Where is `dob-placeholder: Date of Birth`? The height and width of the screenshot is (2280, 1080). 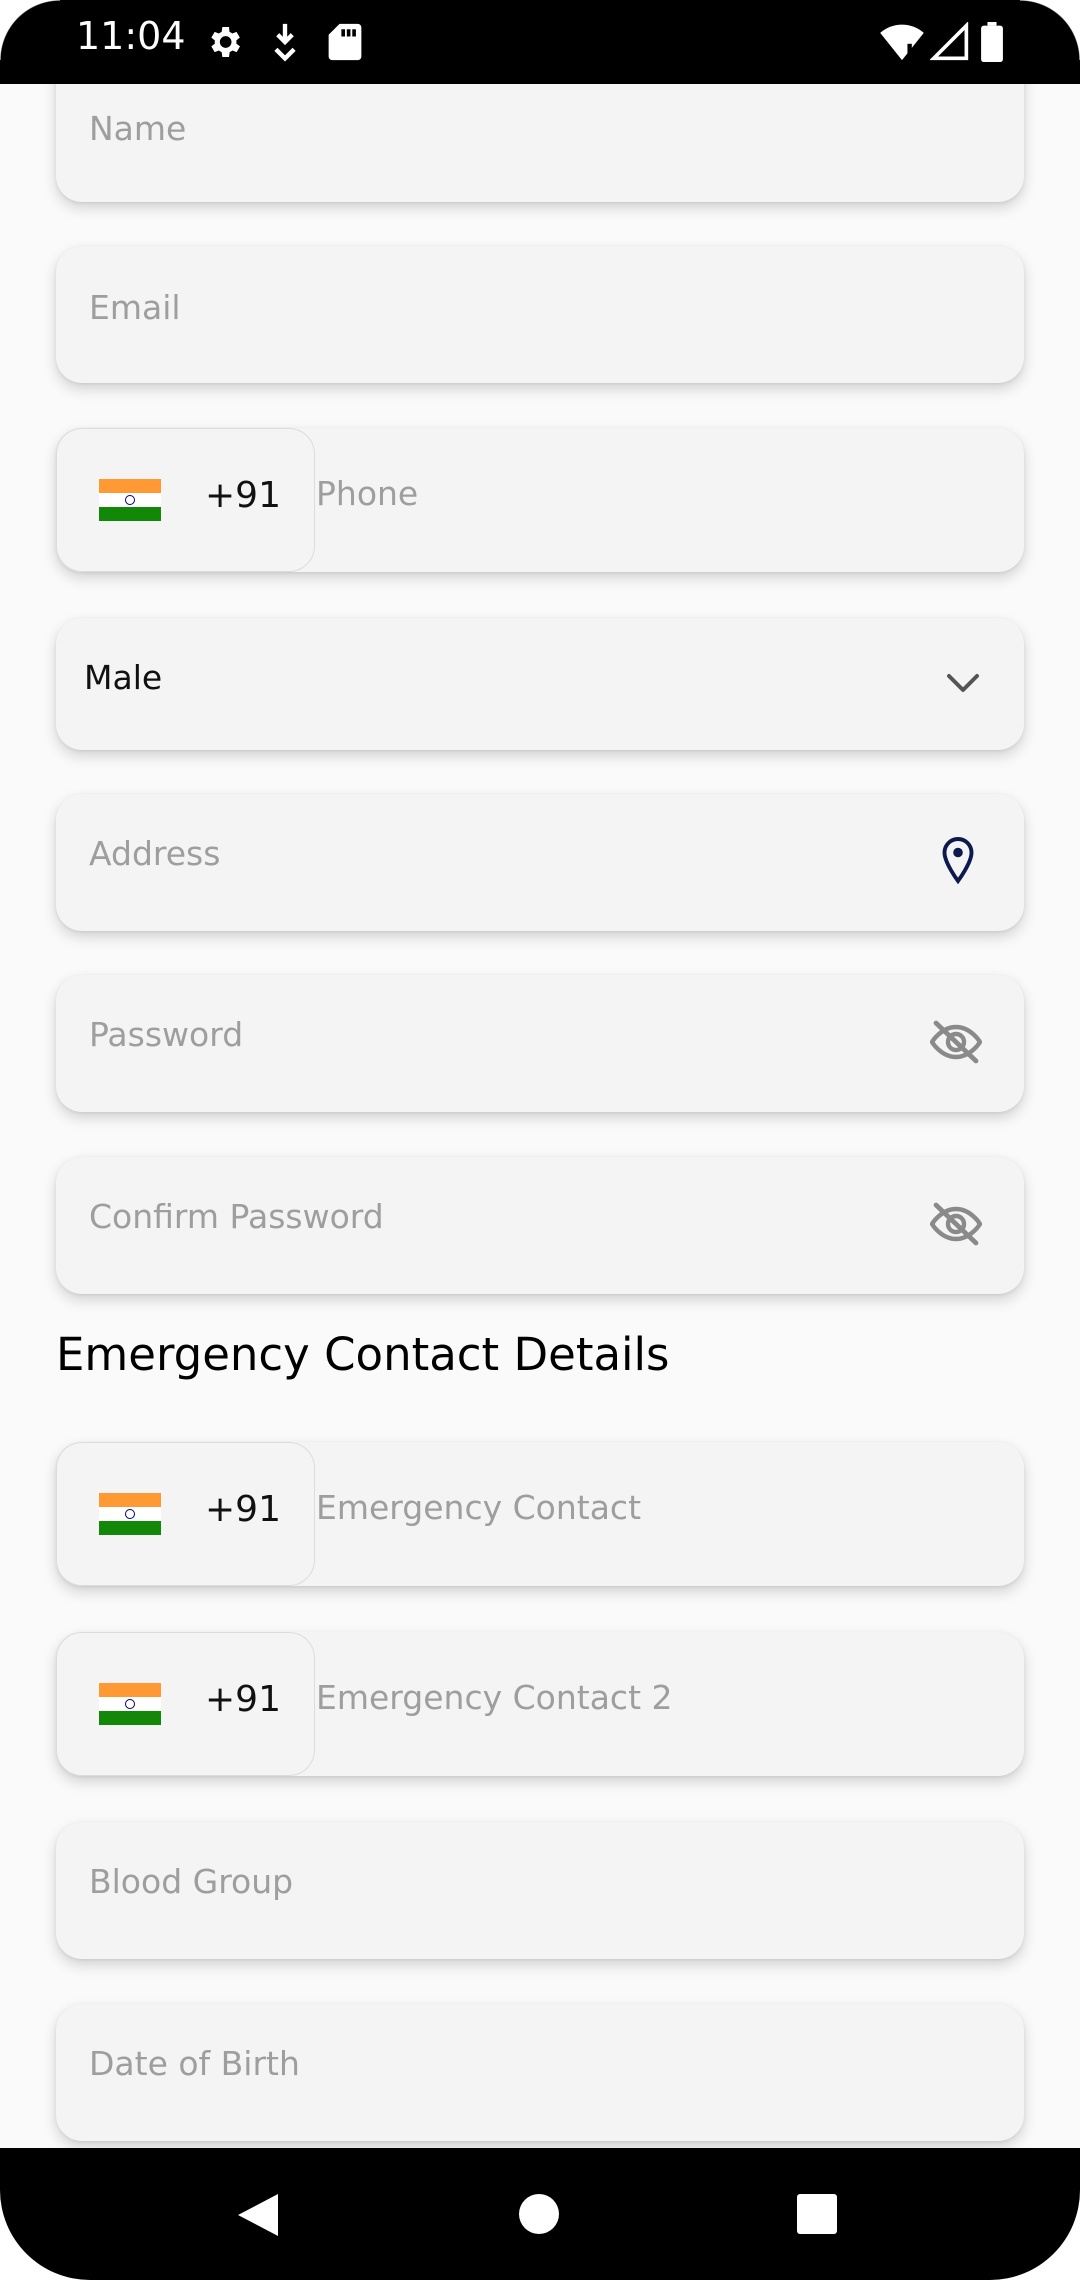
dob-placeholder: Date of Birth is located at coordinates (194, 2063).